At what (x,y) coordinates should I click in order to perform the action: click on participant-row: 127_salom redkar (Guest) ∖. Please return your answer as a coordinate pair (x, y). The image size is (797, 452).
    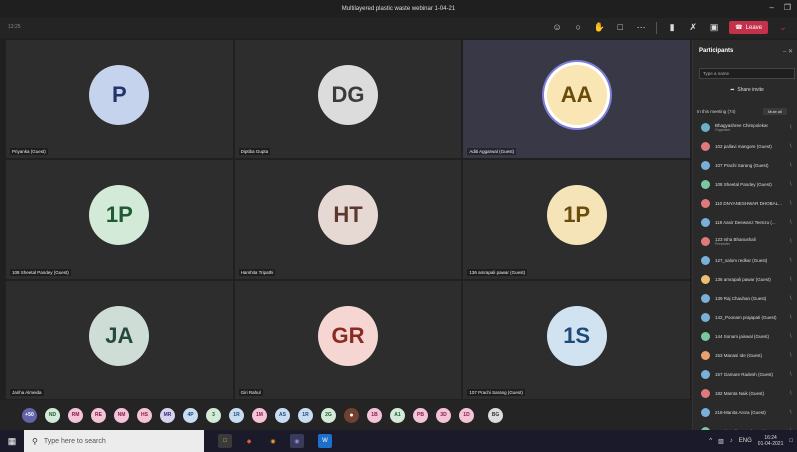
    Looking at the image, I should click on (745, 260).